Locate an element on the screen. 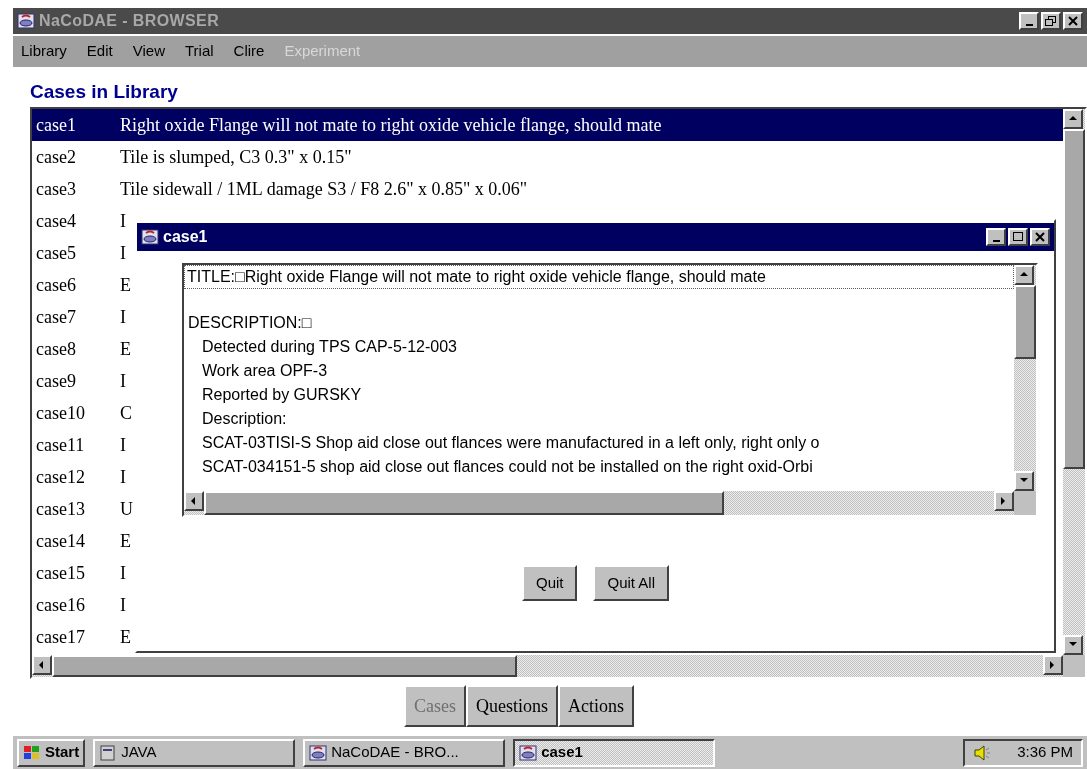  start-button: Start is located at coordinates (51, 752).